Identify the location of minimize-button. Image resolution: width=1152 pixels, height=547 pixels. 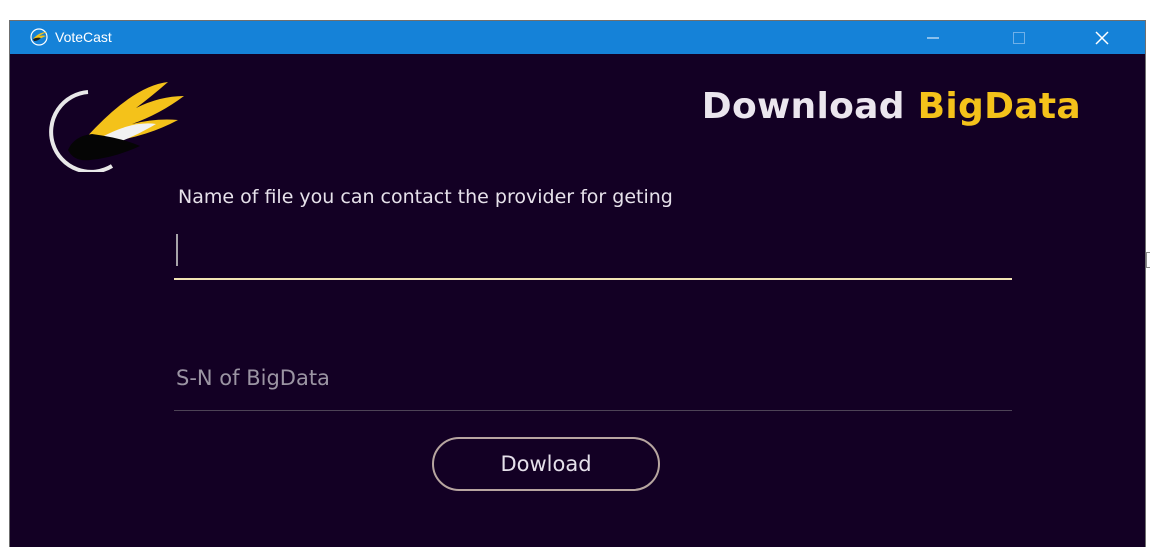
(933, 37).